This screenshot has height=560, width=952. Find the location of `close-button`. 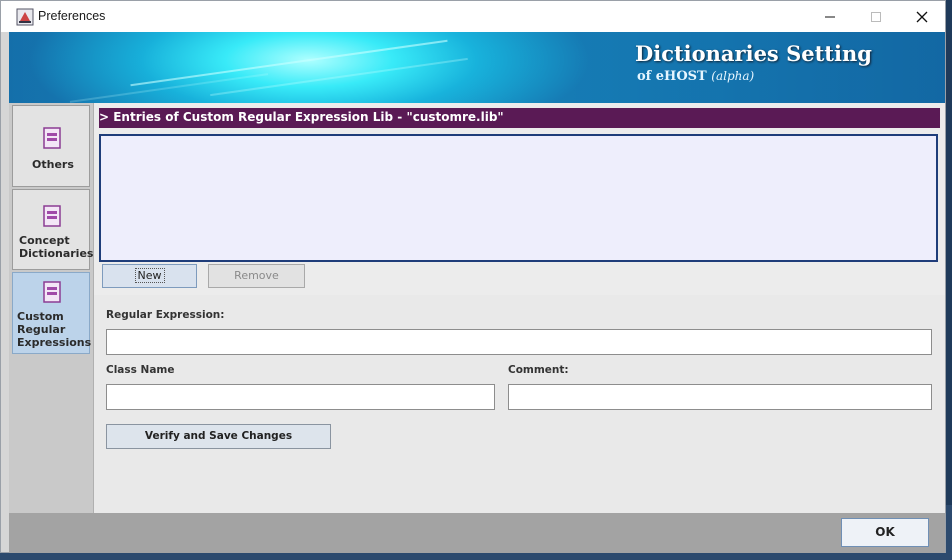

close-button is located at coordinates (922, 16).